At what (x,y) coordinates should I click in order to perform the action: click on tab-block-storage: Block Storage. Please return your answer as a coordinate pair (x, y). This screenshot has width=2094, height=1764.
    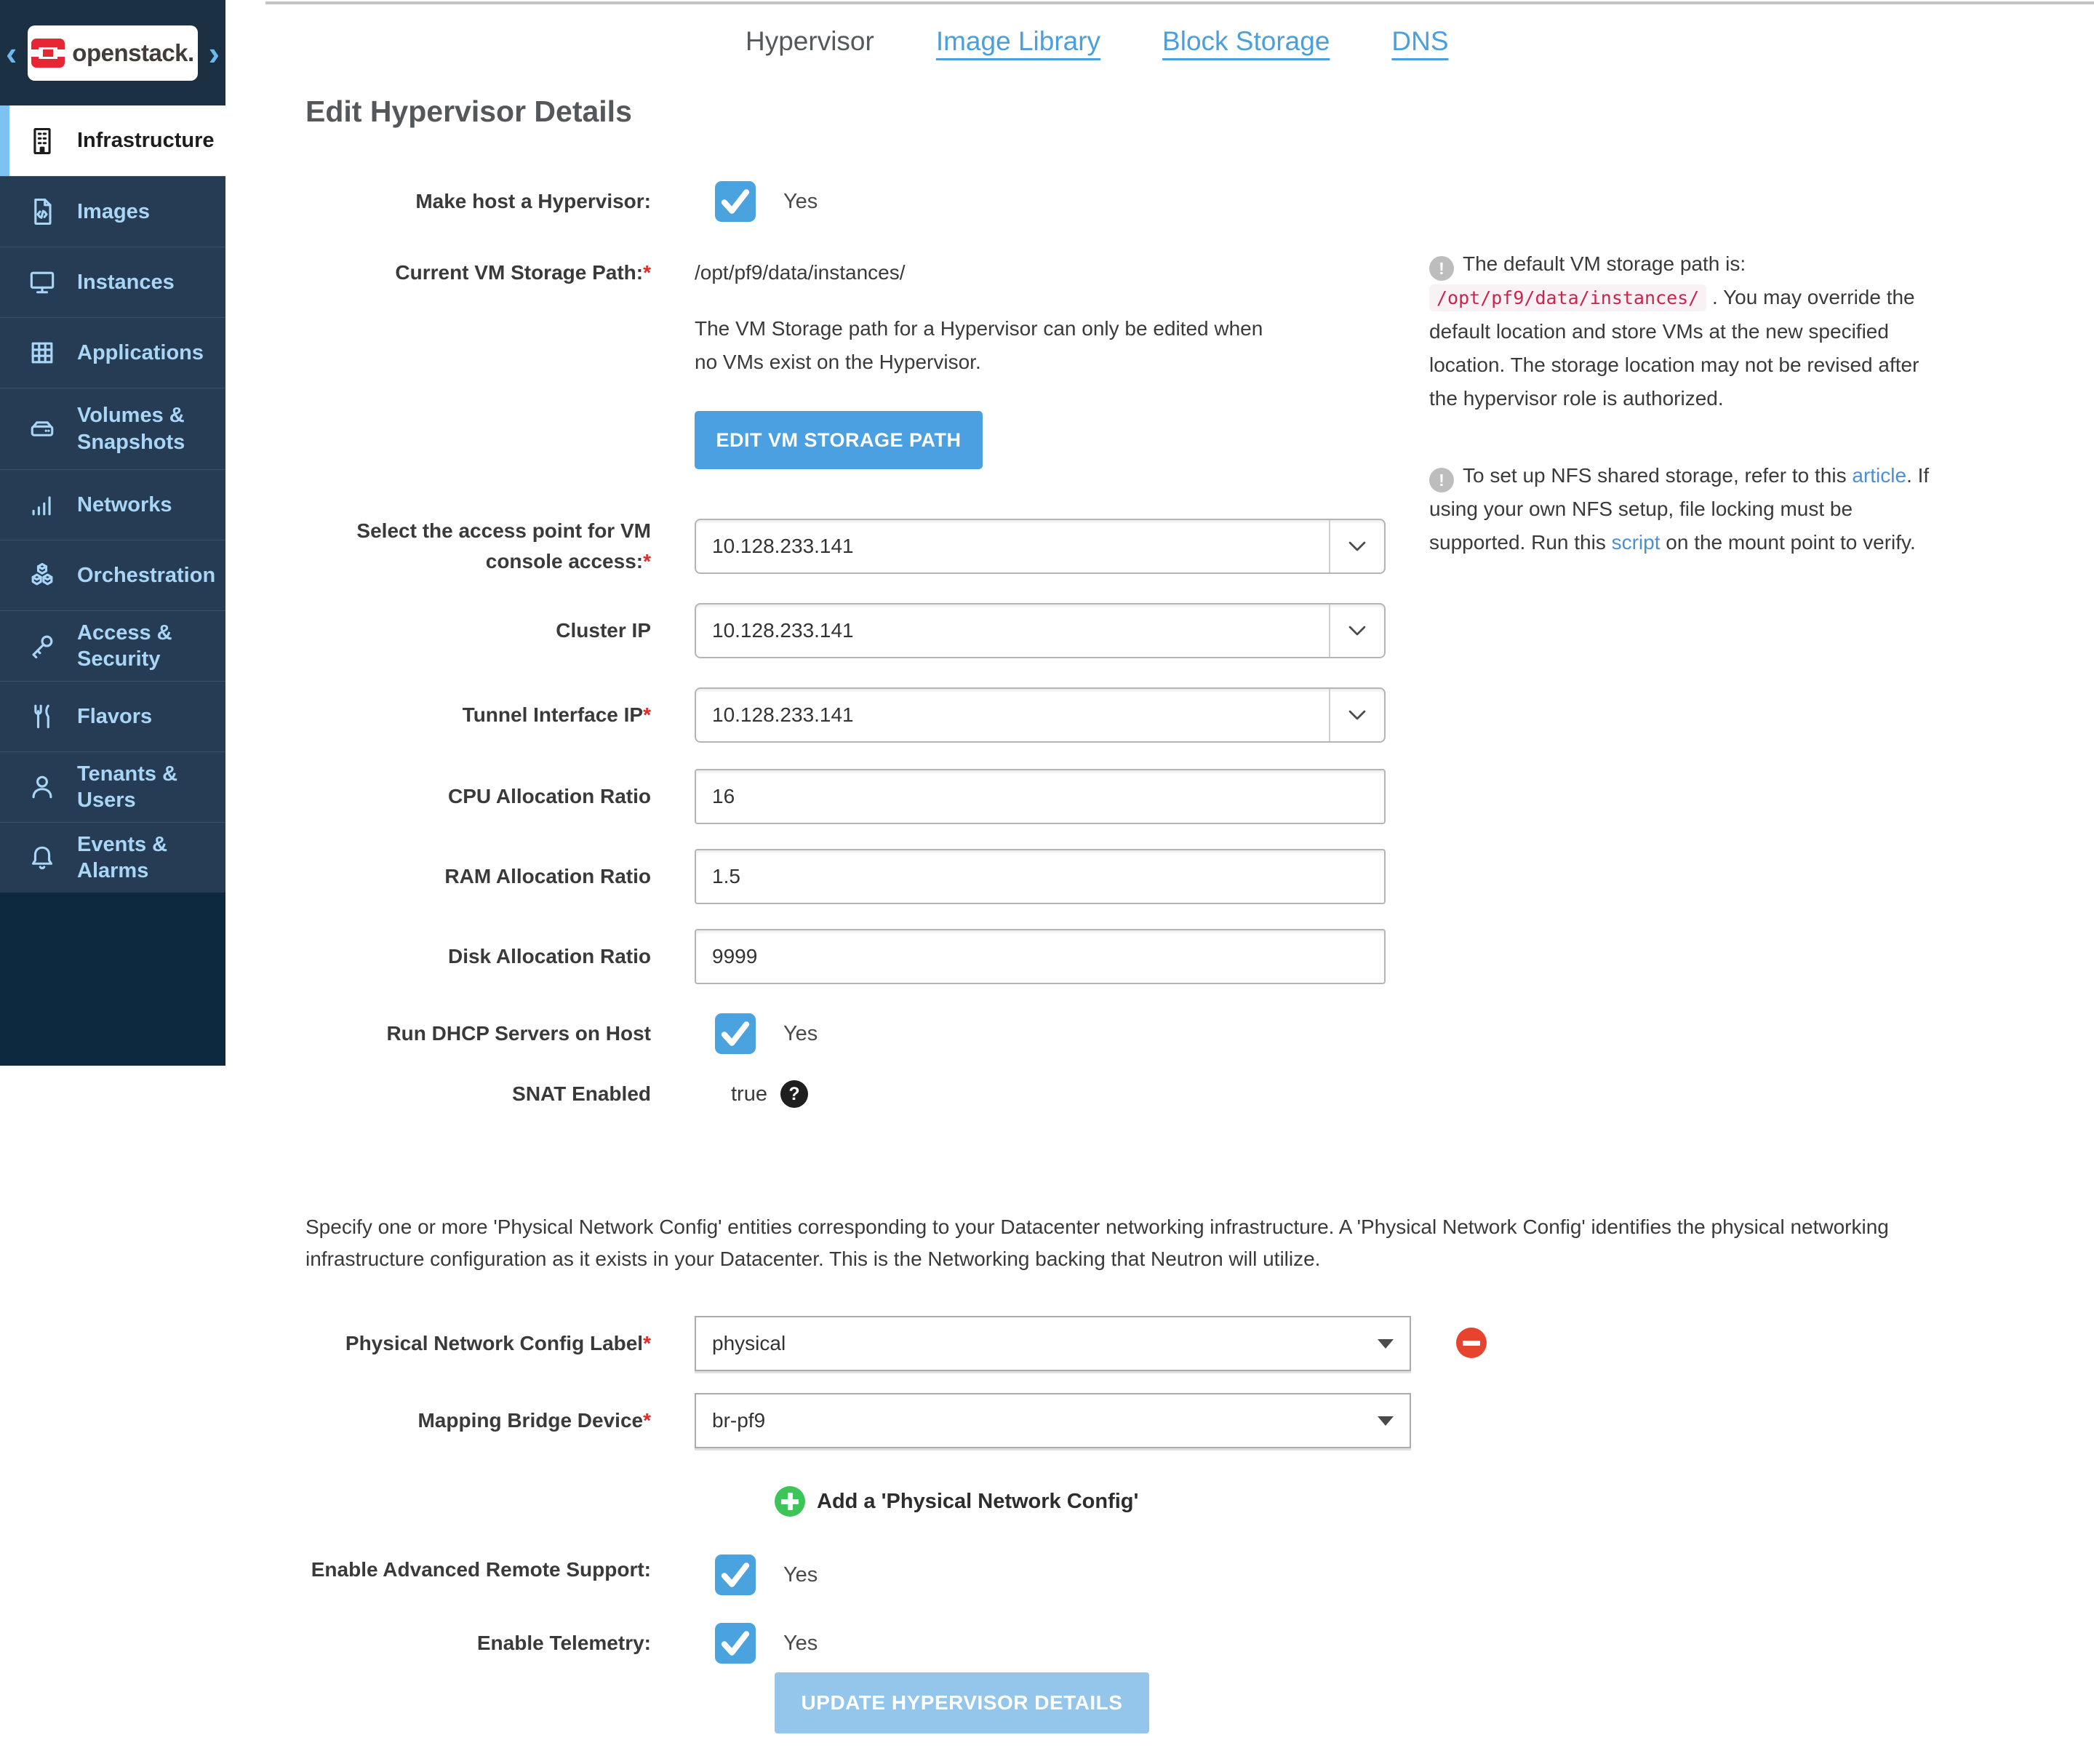
    Looking at the image, I should click on (1246, 41).